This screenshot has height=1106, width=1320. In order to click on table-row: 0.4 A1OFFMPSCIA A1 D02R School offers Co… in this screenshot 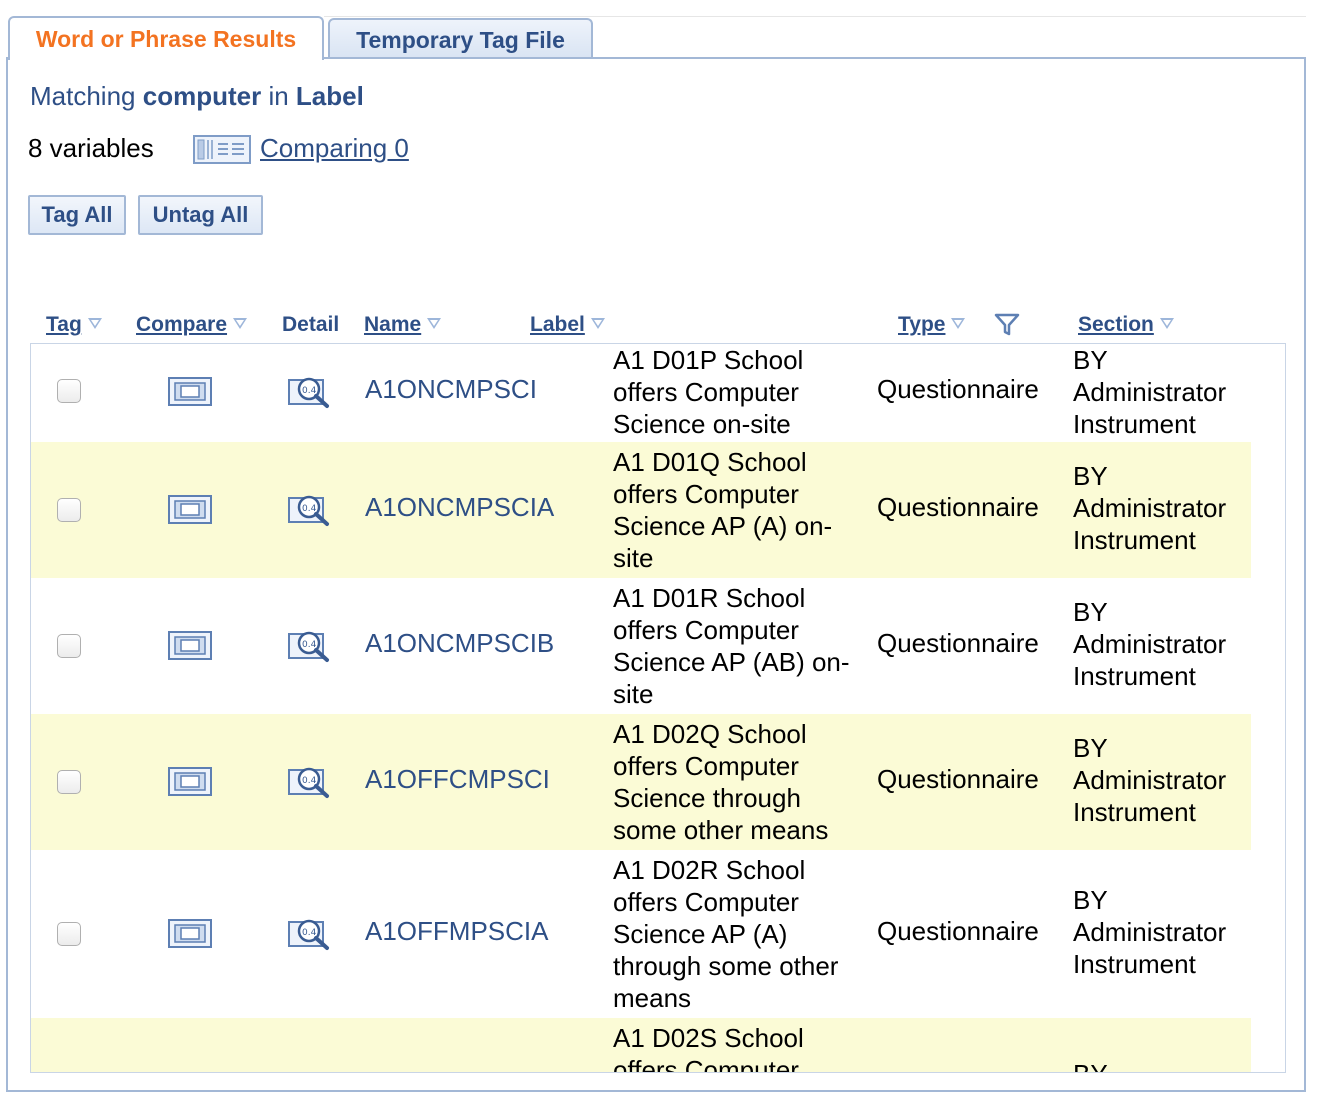, I will do `click(641, 934)`.